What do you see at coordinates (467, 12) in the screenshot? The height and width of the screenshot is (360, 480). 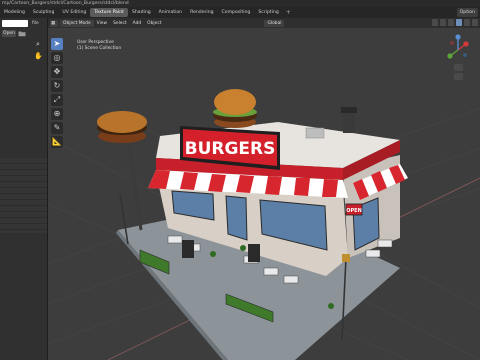 I see `options-button: Option` at bounding box center [467, 12].